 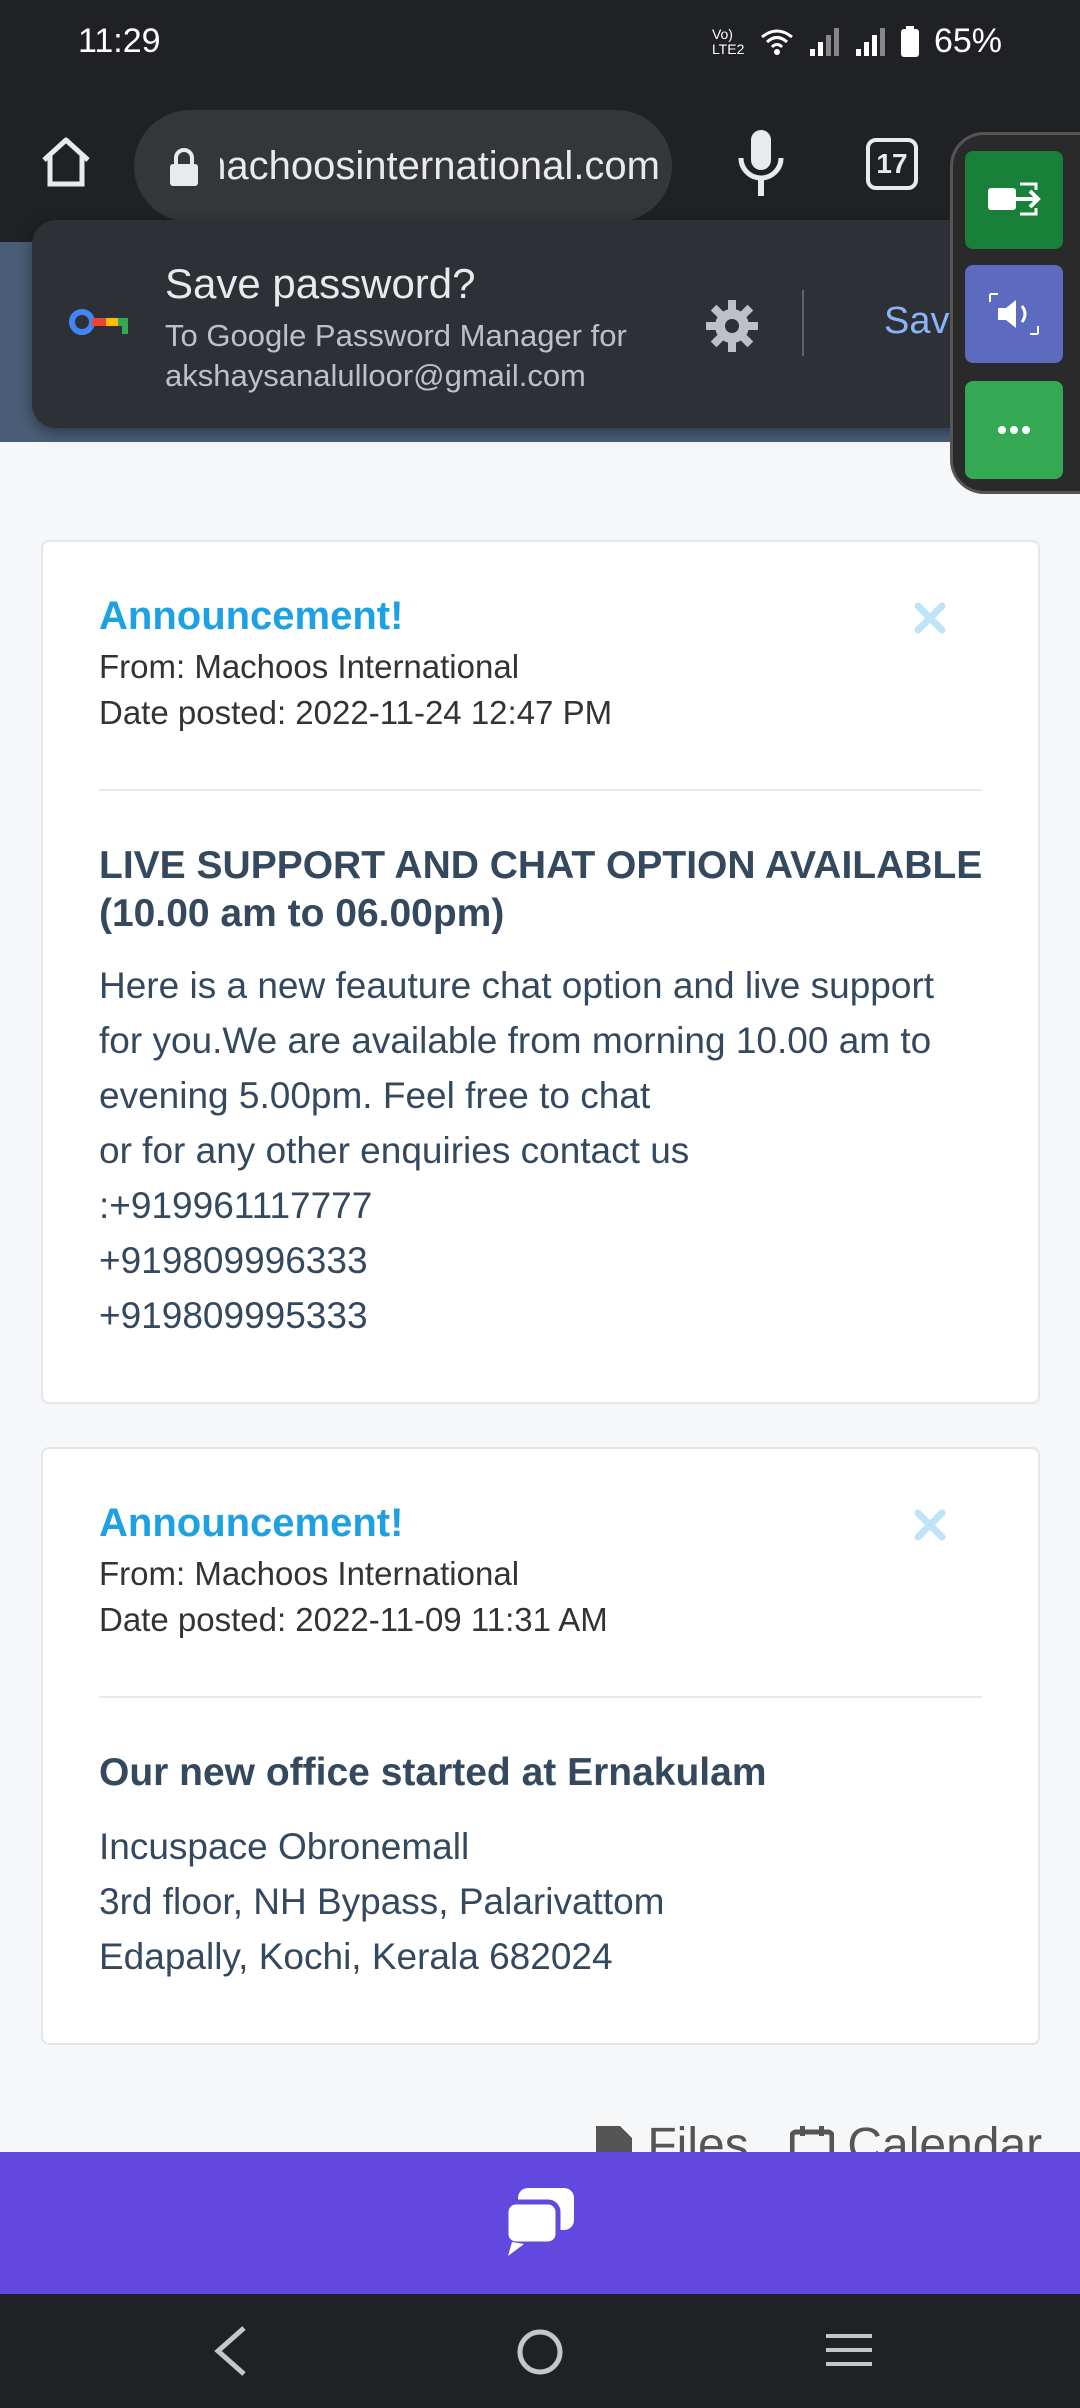 What do you see at coordinates (284, 1846) in the screenshot?
I see `announcement-body-line: Incuspace Obronemall` at bounding box center [284, 1846].